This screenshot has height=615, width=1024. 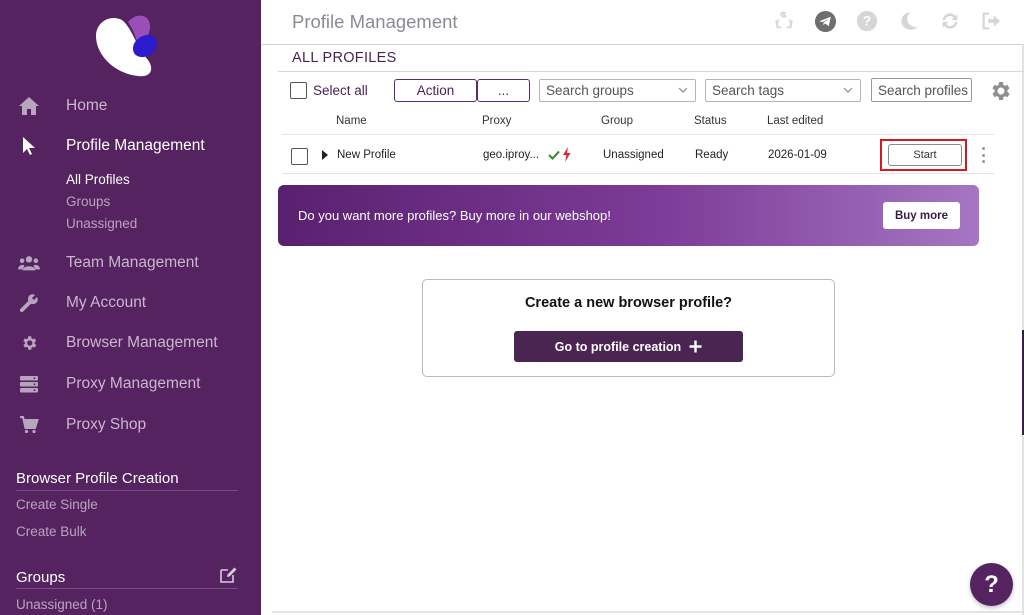 What do you see at coordinates (106, 424) in the screenshot?
I see `nav-label: Proxy Shop` at bounding box center [106, 424].